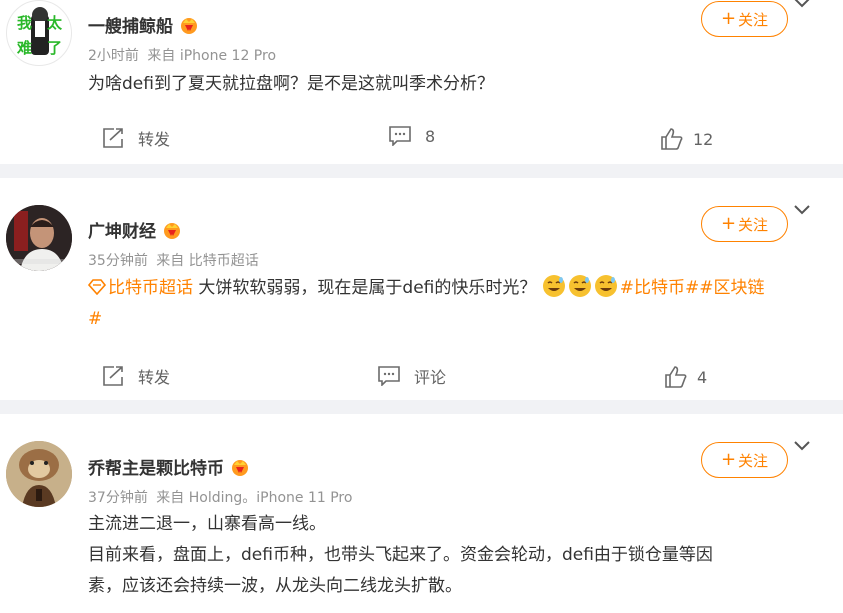 This screenshot has width=843, height=613. I want to click on post-text-line: 素，应该还会持续一波，从龙头向二线龙头扩散。, so click(275, 586).